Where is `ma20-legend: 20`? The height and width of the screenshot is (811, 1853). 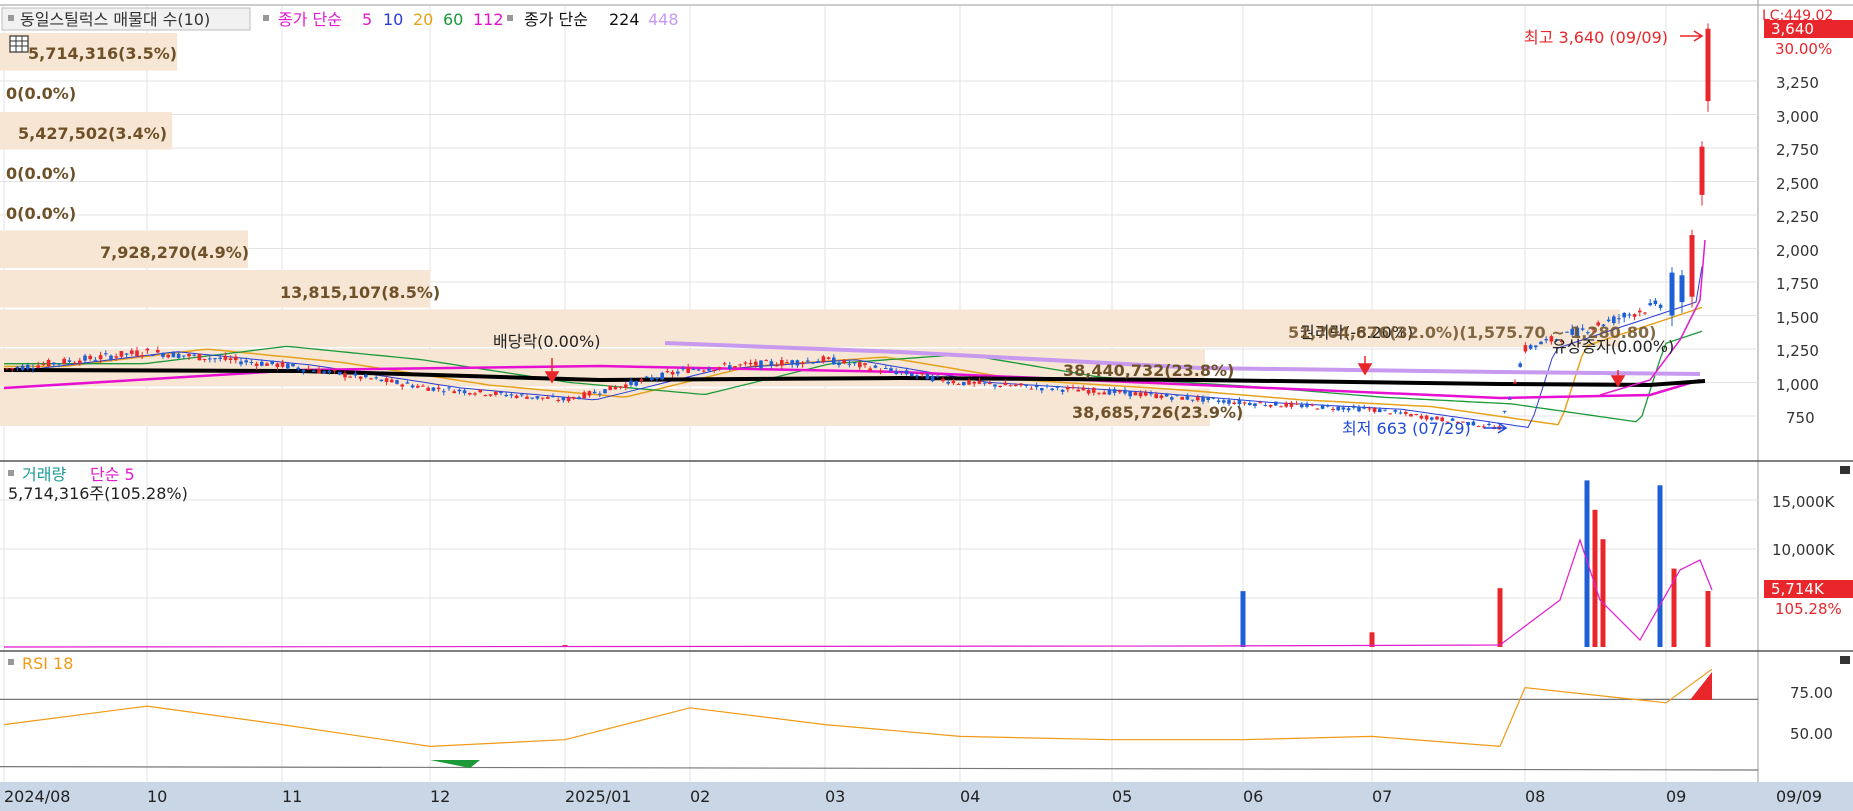 ma20-legend: 20 is located at coordinates (423, 19).